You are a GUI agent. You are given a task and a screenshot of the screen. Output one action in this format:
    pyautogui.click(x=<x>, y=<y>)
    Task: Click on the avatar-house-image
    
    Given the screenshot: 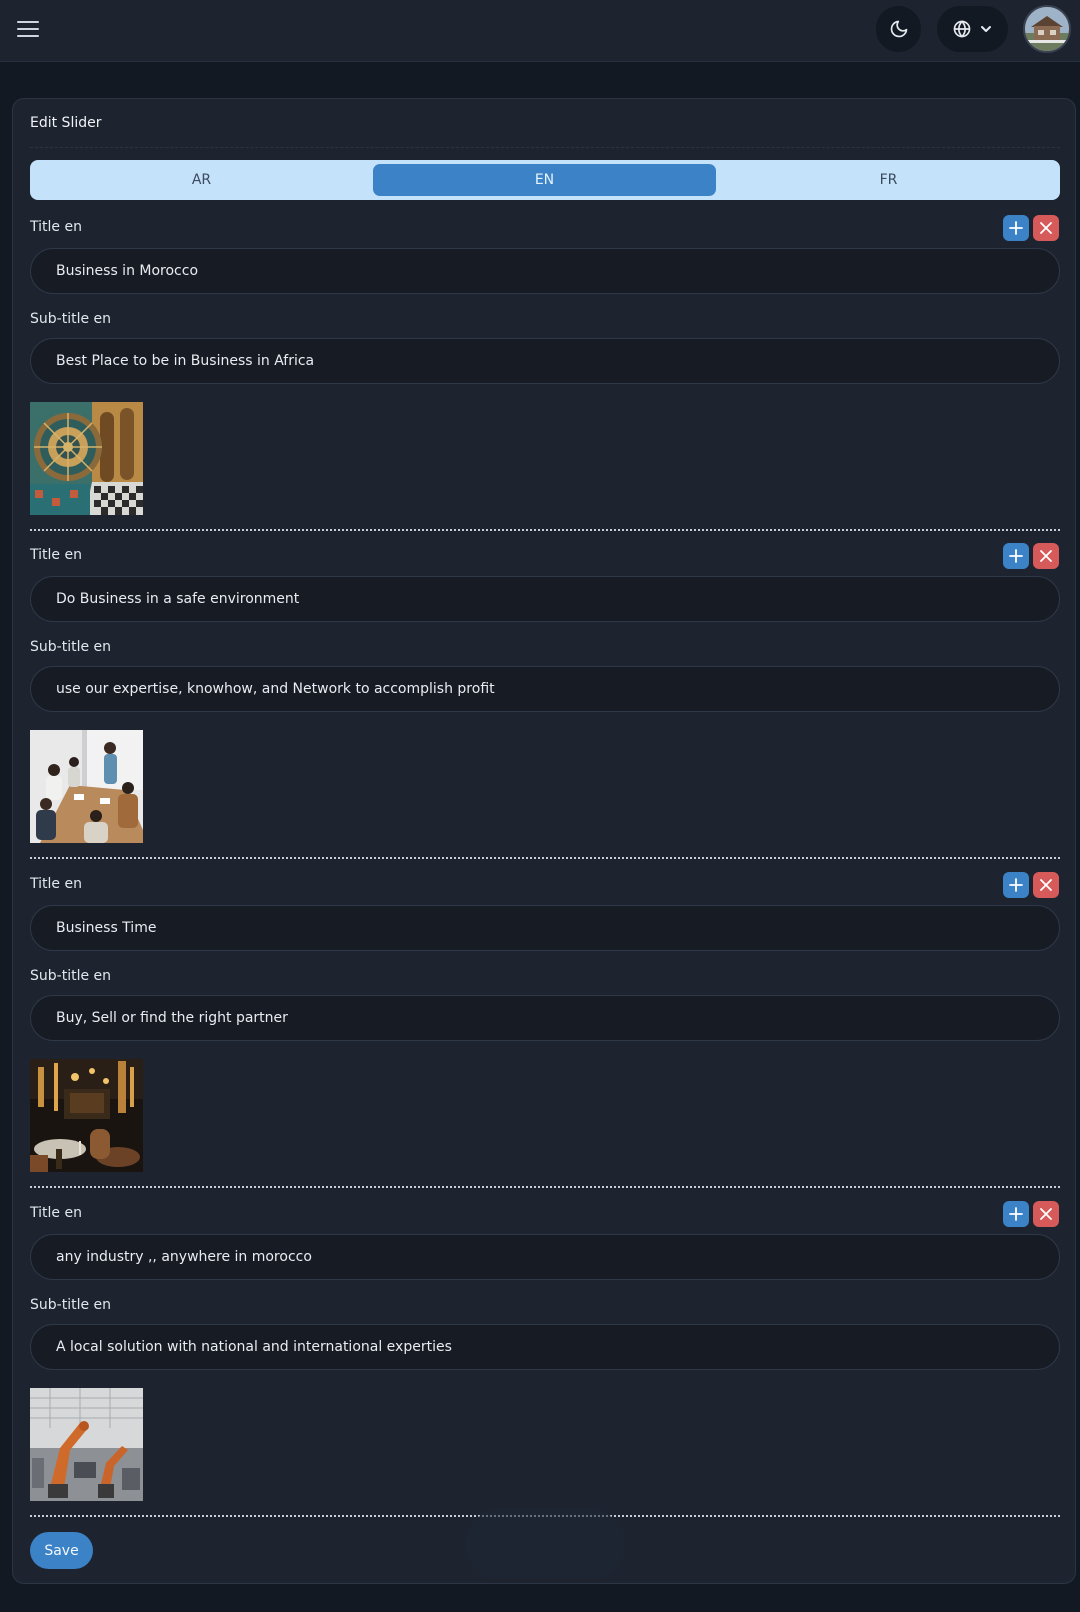 What is the action you would take?
    pyautogui.click(x=1047, y=29)
    